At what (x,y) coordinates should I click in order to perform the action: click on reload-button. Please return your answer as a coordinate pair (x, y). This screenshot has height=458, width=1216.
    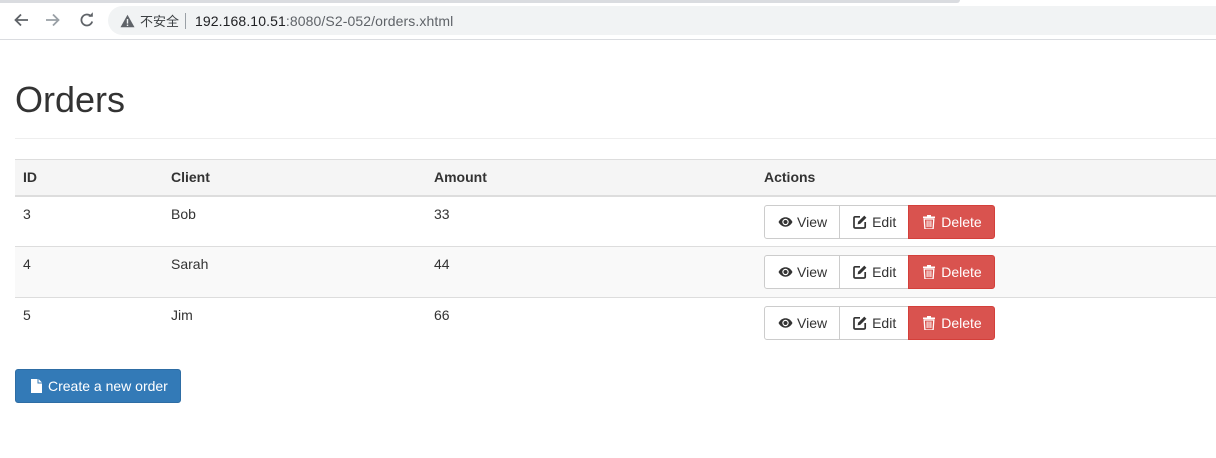
    Looking at the image, I should click on (87, 20).